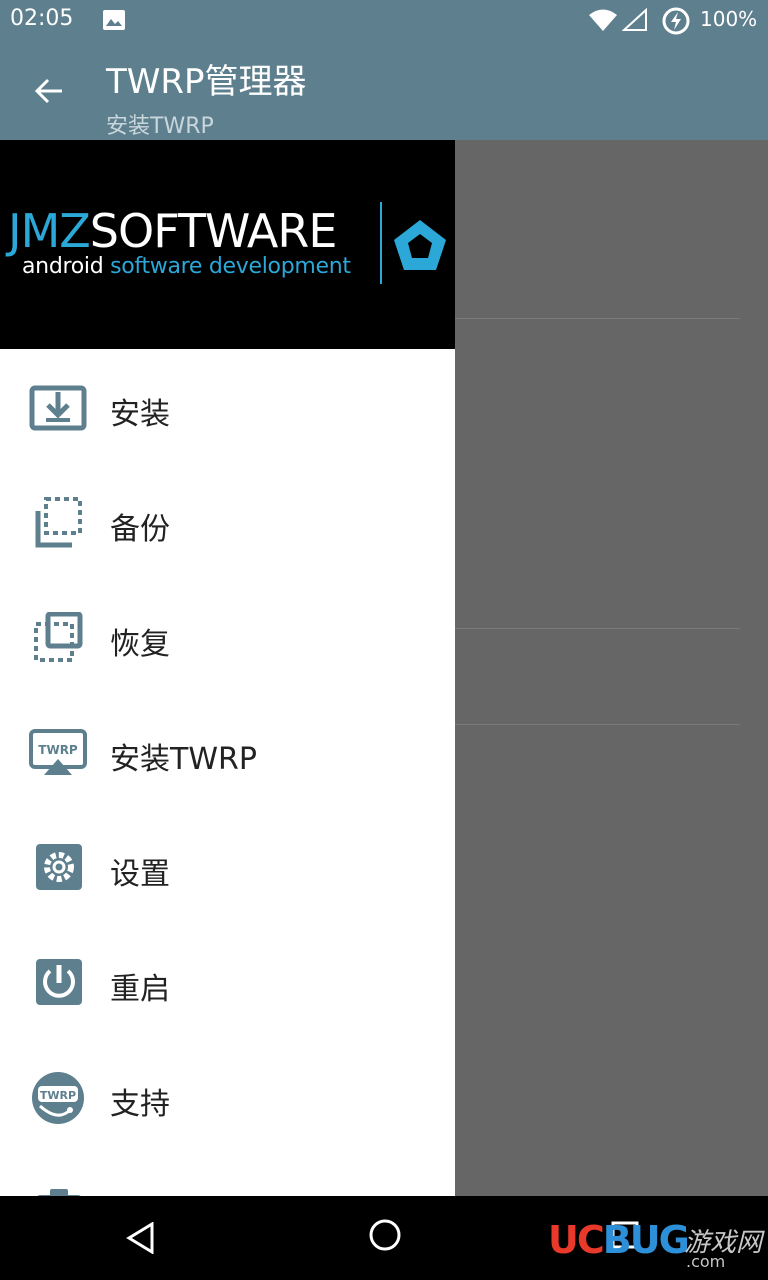  Describe the element at coordinates (384, 20) in the screenshot. I see `status-bar: 02:05 100%` at that location.